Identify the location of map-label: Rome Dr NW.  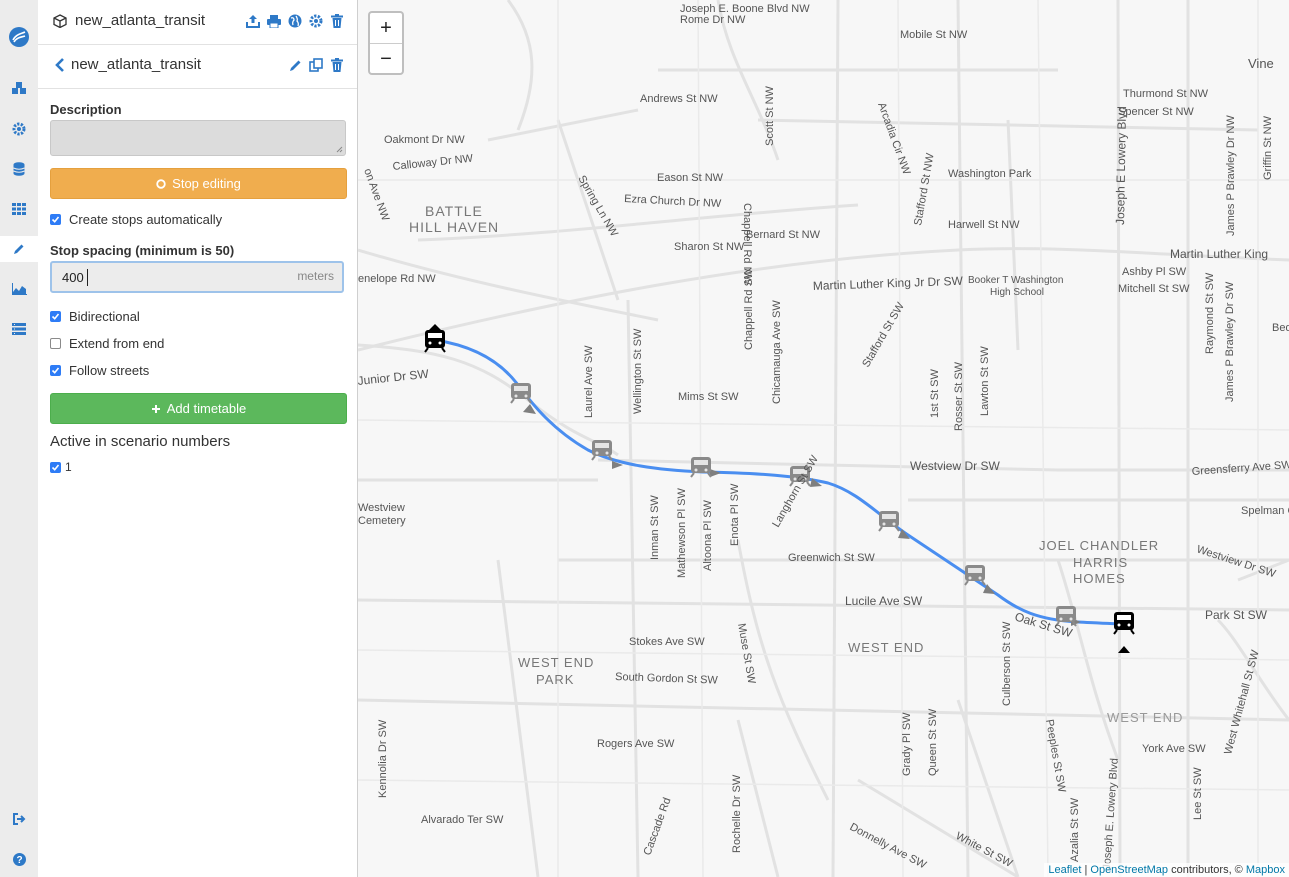
(713, 20).